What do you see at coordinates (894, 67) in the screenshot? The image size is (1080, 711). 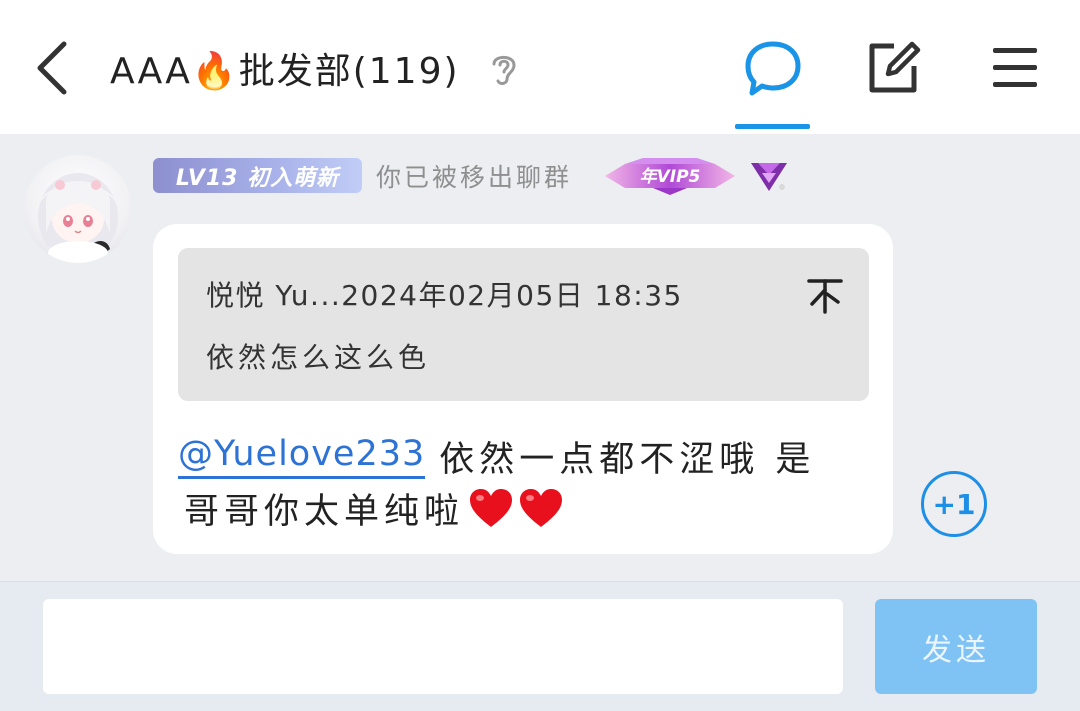 I see `edit-icon` at bounding box center [894, 67].